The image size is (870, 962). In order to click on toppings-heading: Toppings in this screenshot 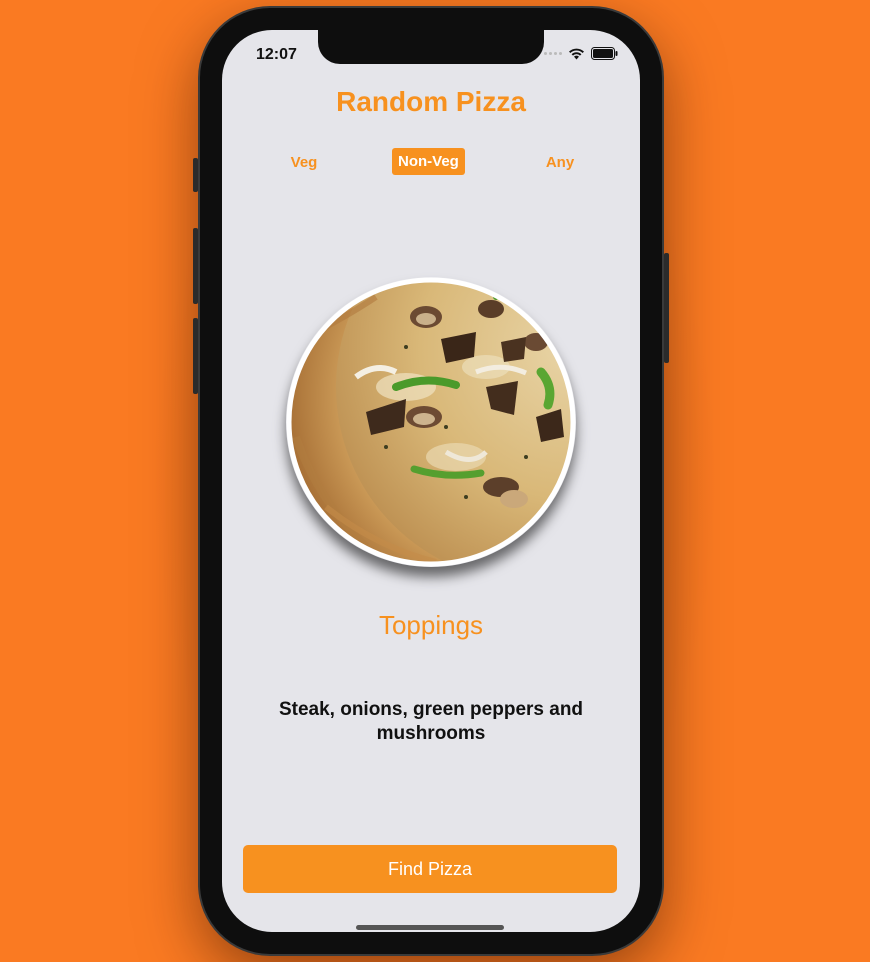, I will do `click(431, 625)`.